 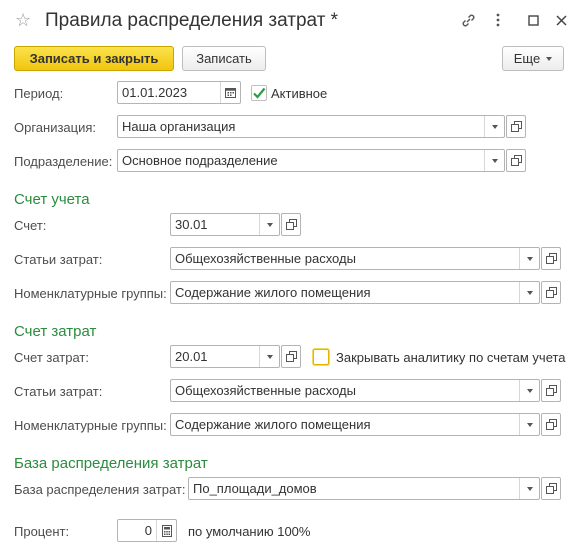 I want to click on cost-nom-groups-value: Содержание жилого помещения, so click(x=345, y=424).